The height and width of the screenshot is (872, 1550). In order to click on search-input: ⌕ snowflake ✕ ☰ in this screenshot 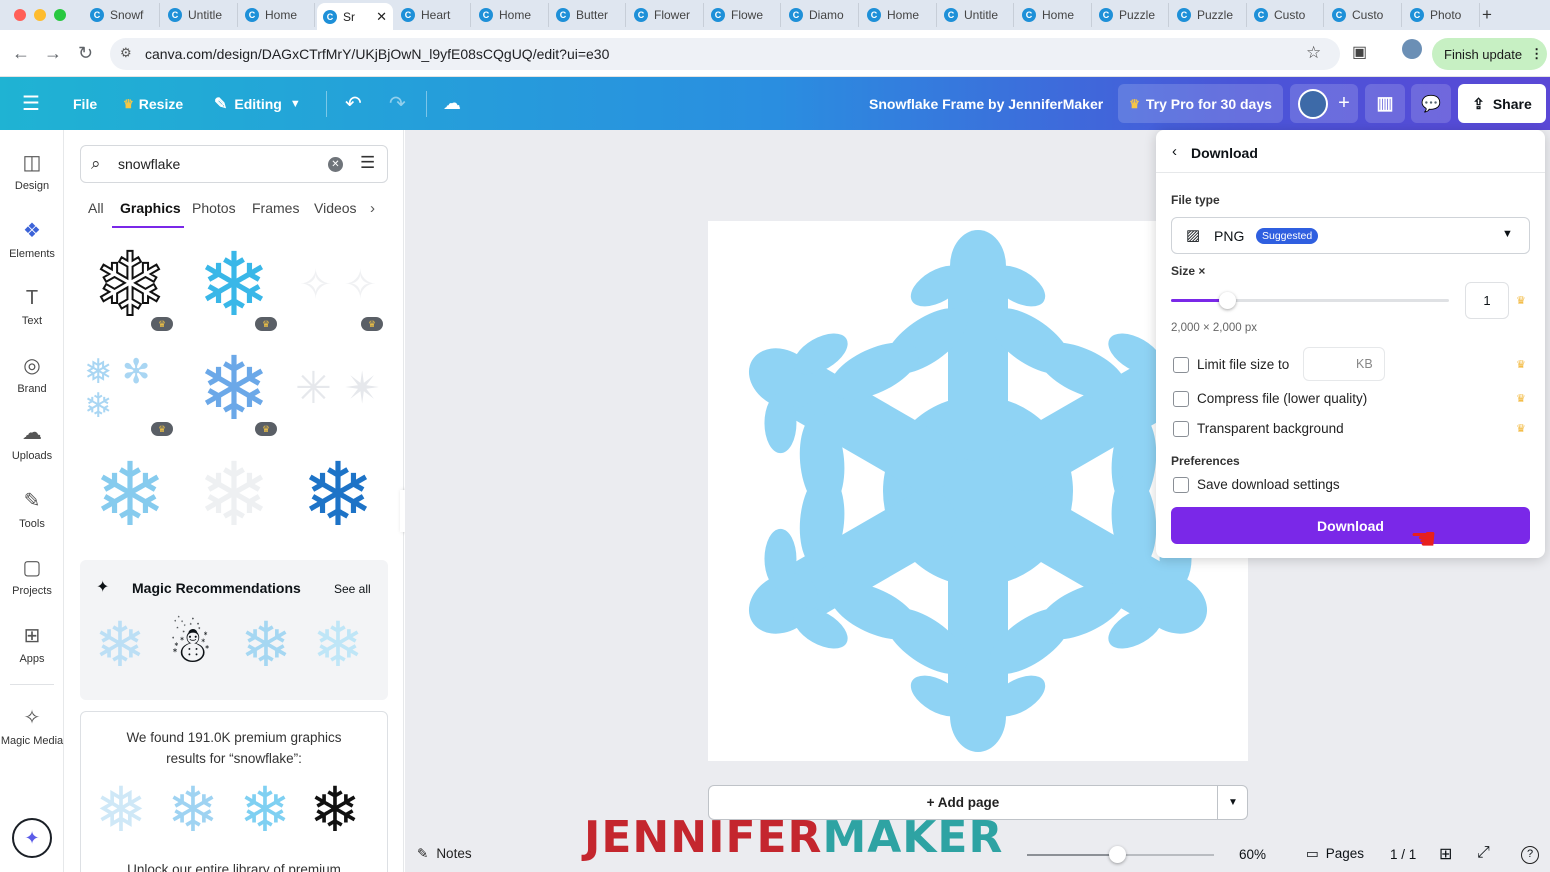, I will do `click(234, 164)`.